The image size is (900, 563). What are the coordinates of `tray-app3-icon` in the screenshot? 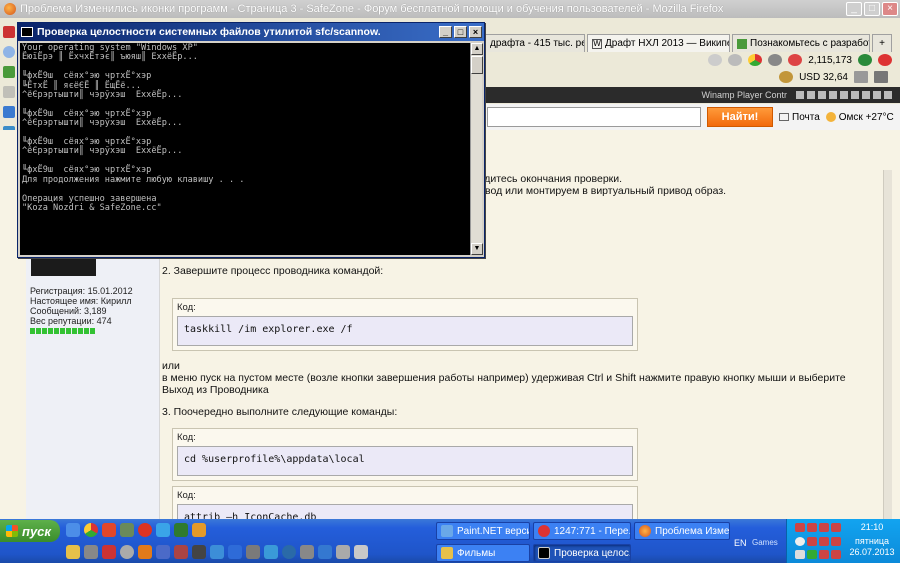 It's located at (836, 541).